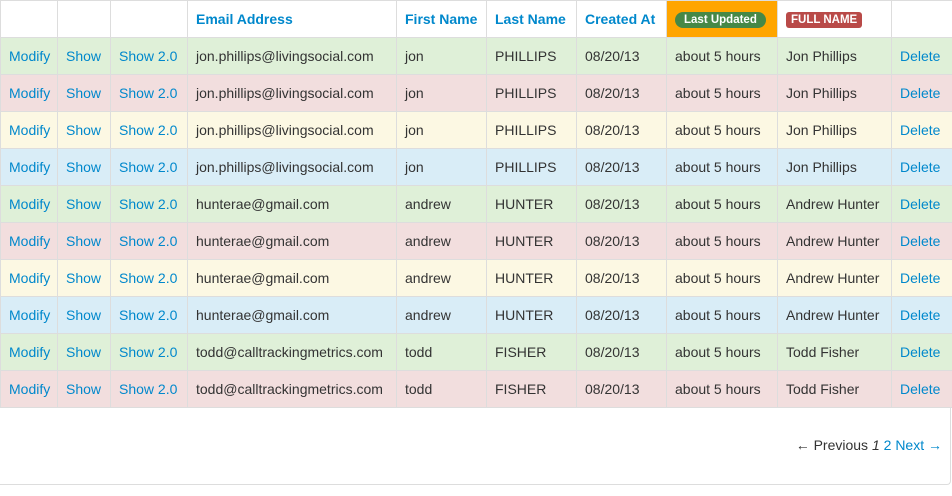 Image resolution: width=952 pixels, height=496 pixels. What do you see at coordinates (834, 352) in the screenshot?
I see `full-name-cell: Todd Fisher` at bounding box center [834, 352].